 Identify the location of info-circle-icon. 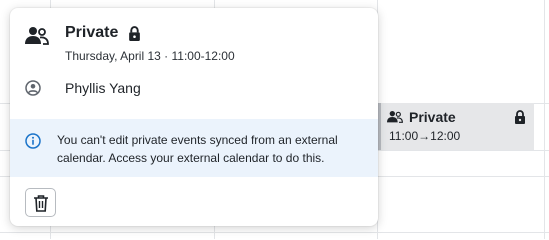
(33, 141).